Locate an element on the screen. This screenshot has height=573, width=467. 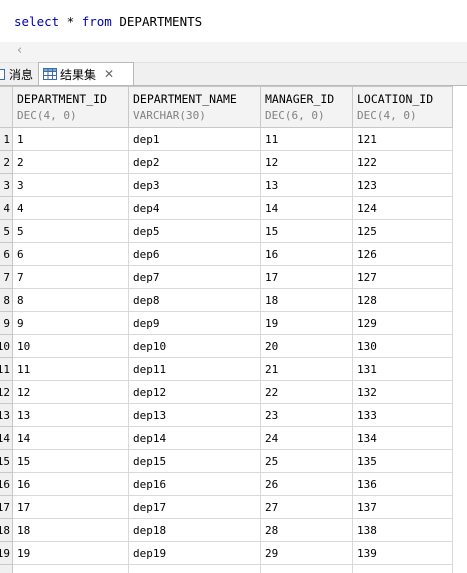
column-header: DEPARTMENT_ID DEC(4, 0) is located at coordinates (70, 107).